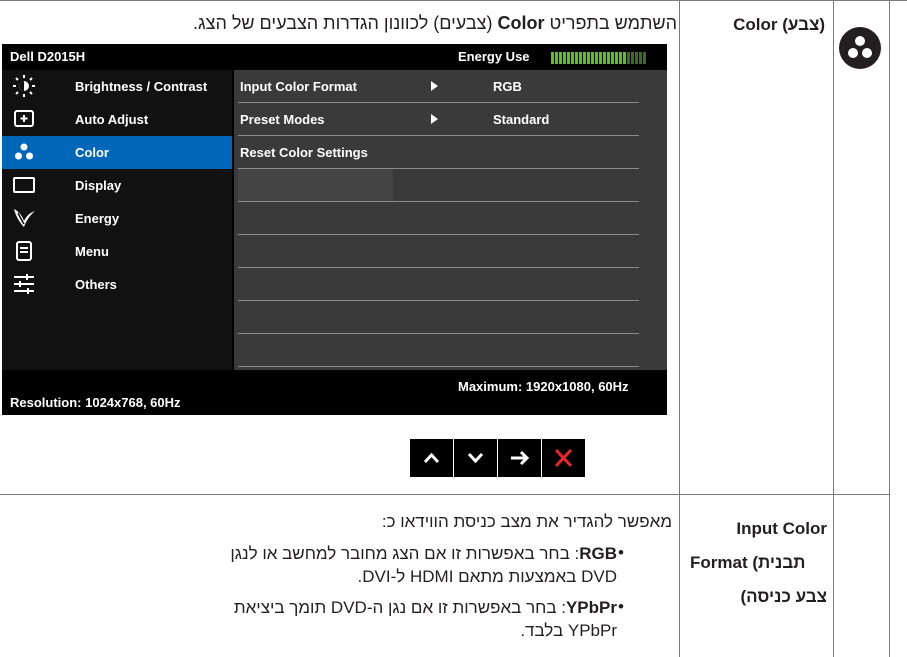 This screenshot has height=657, width=907. I want to click on input-color-format-intro: מאפשר להגדיר את מצב כניסת הווידאו כ:, so click(526, 521).